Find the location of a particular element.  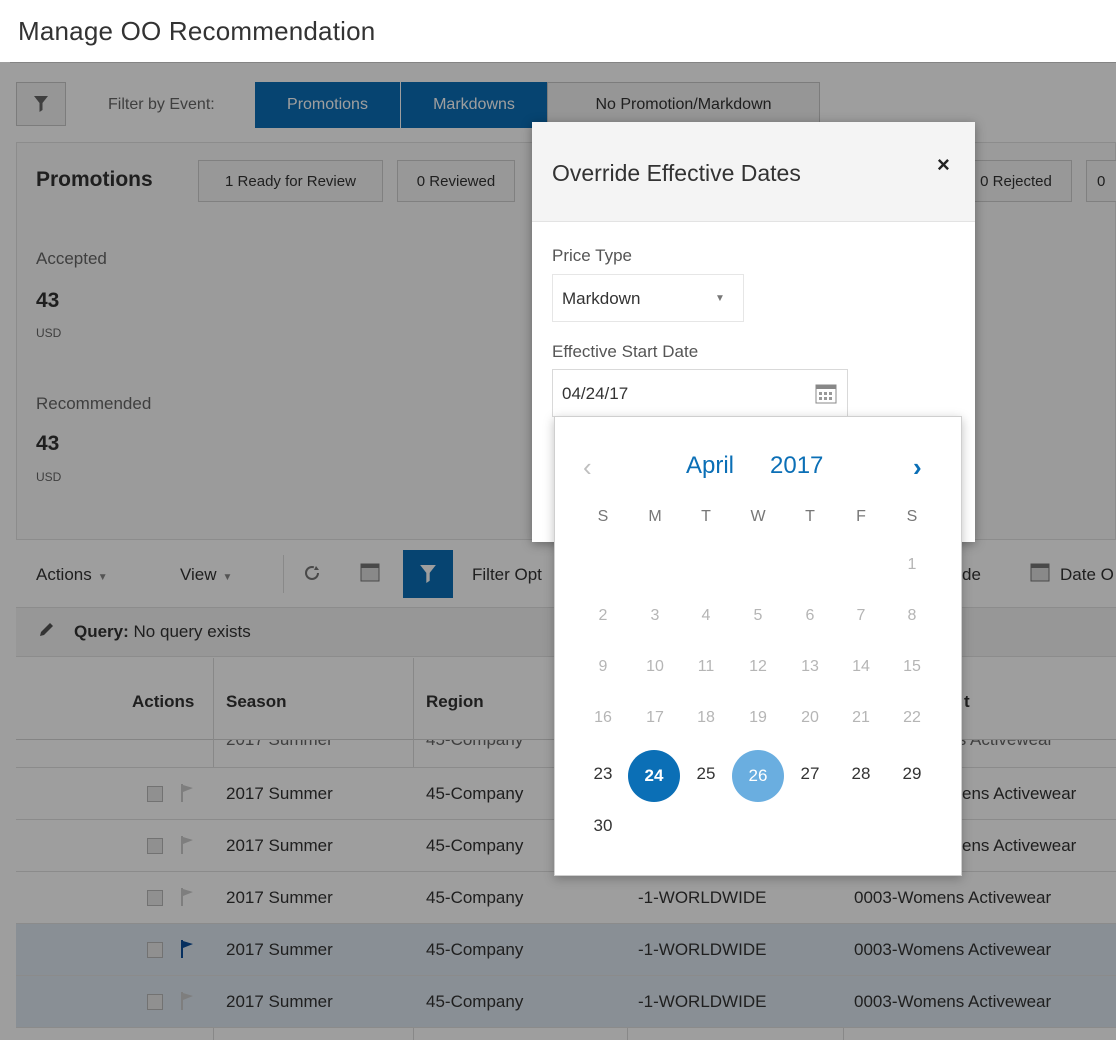

calendar-icon is located at coordinates (826, 395).